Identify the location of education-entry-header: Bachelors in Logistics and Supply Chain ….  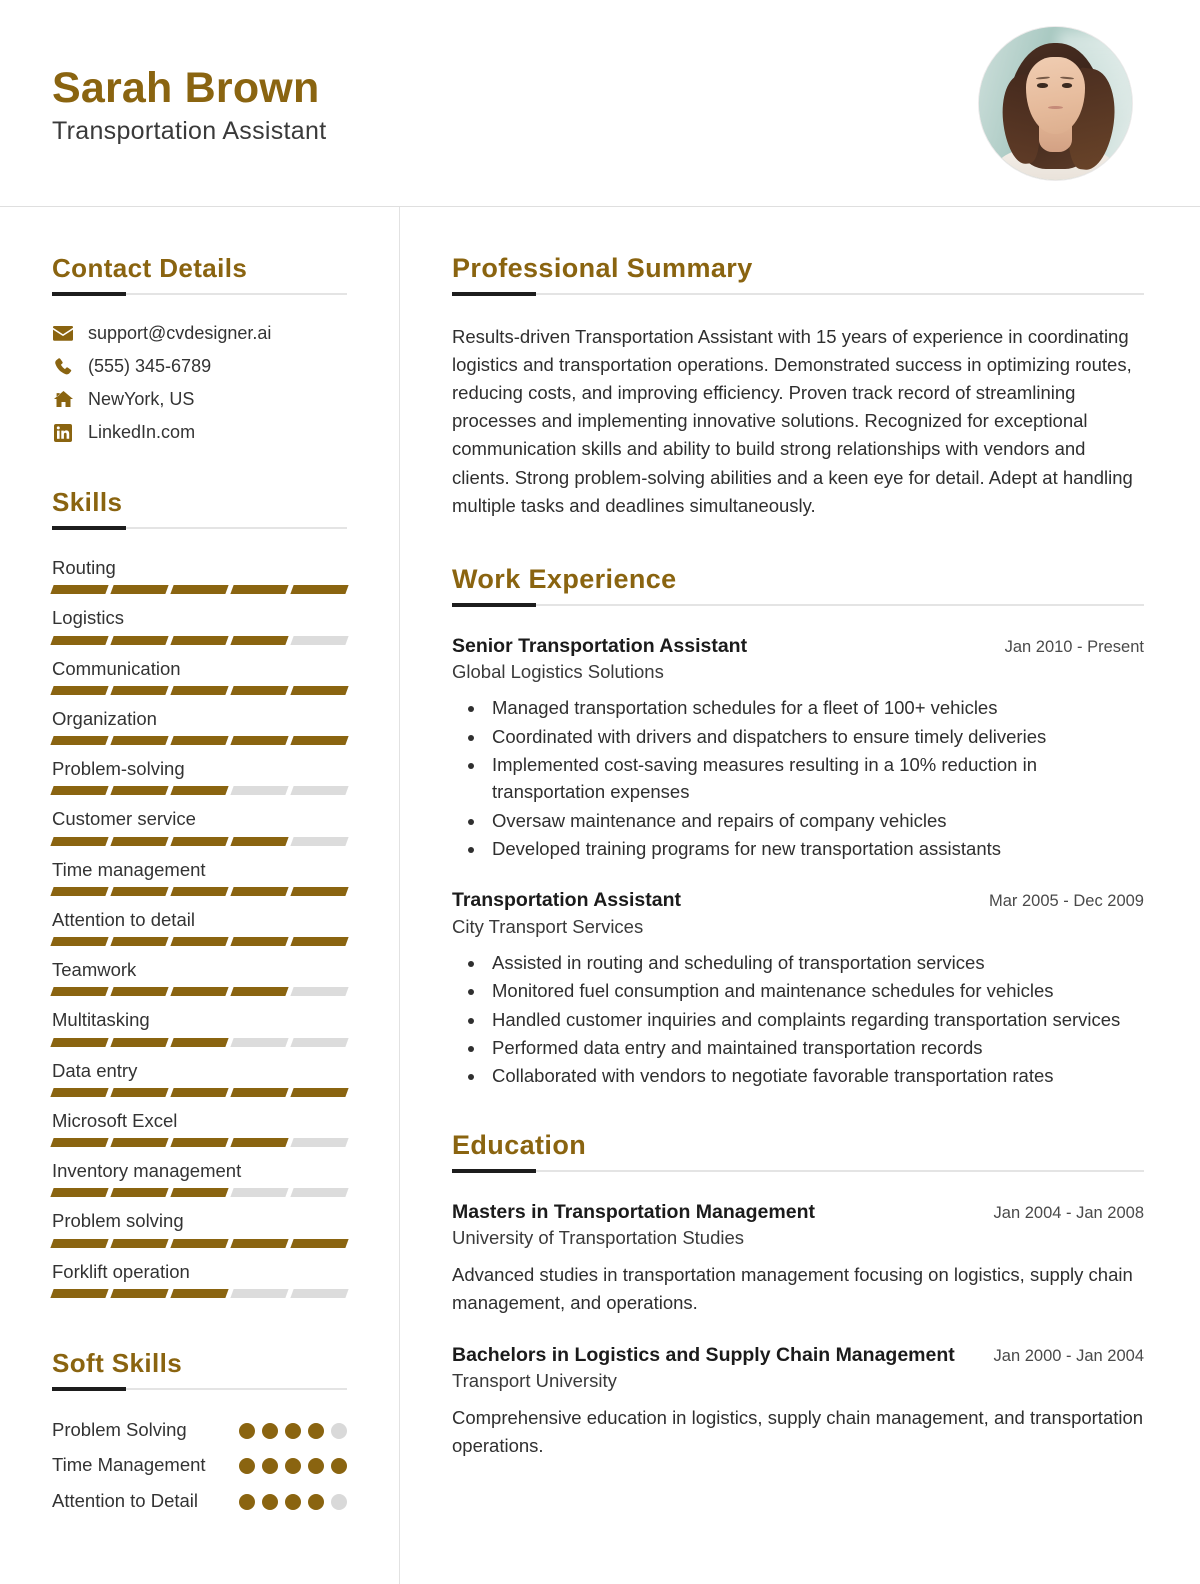
(798, 1355).